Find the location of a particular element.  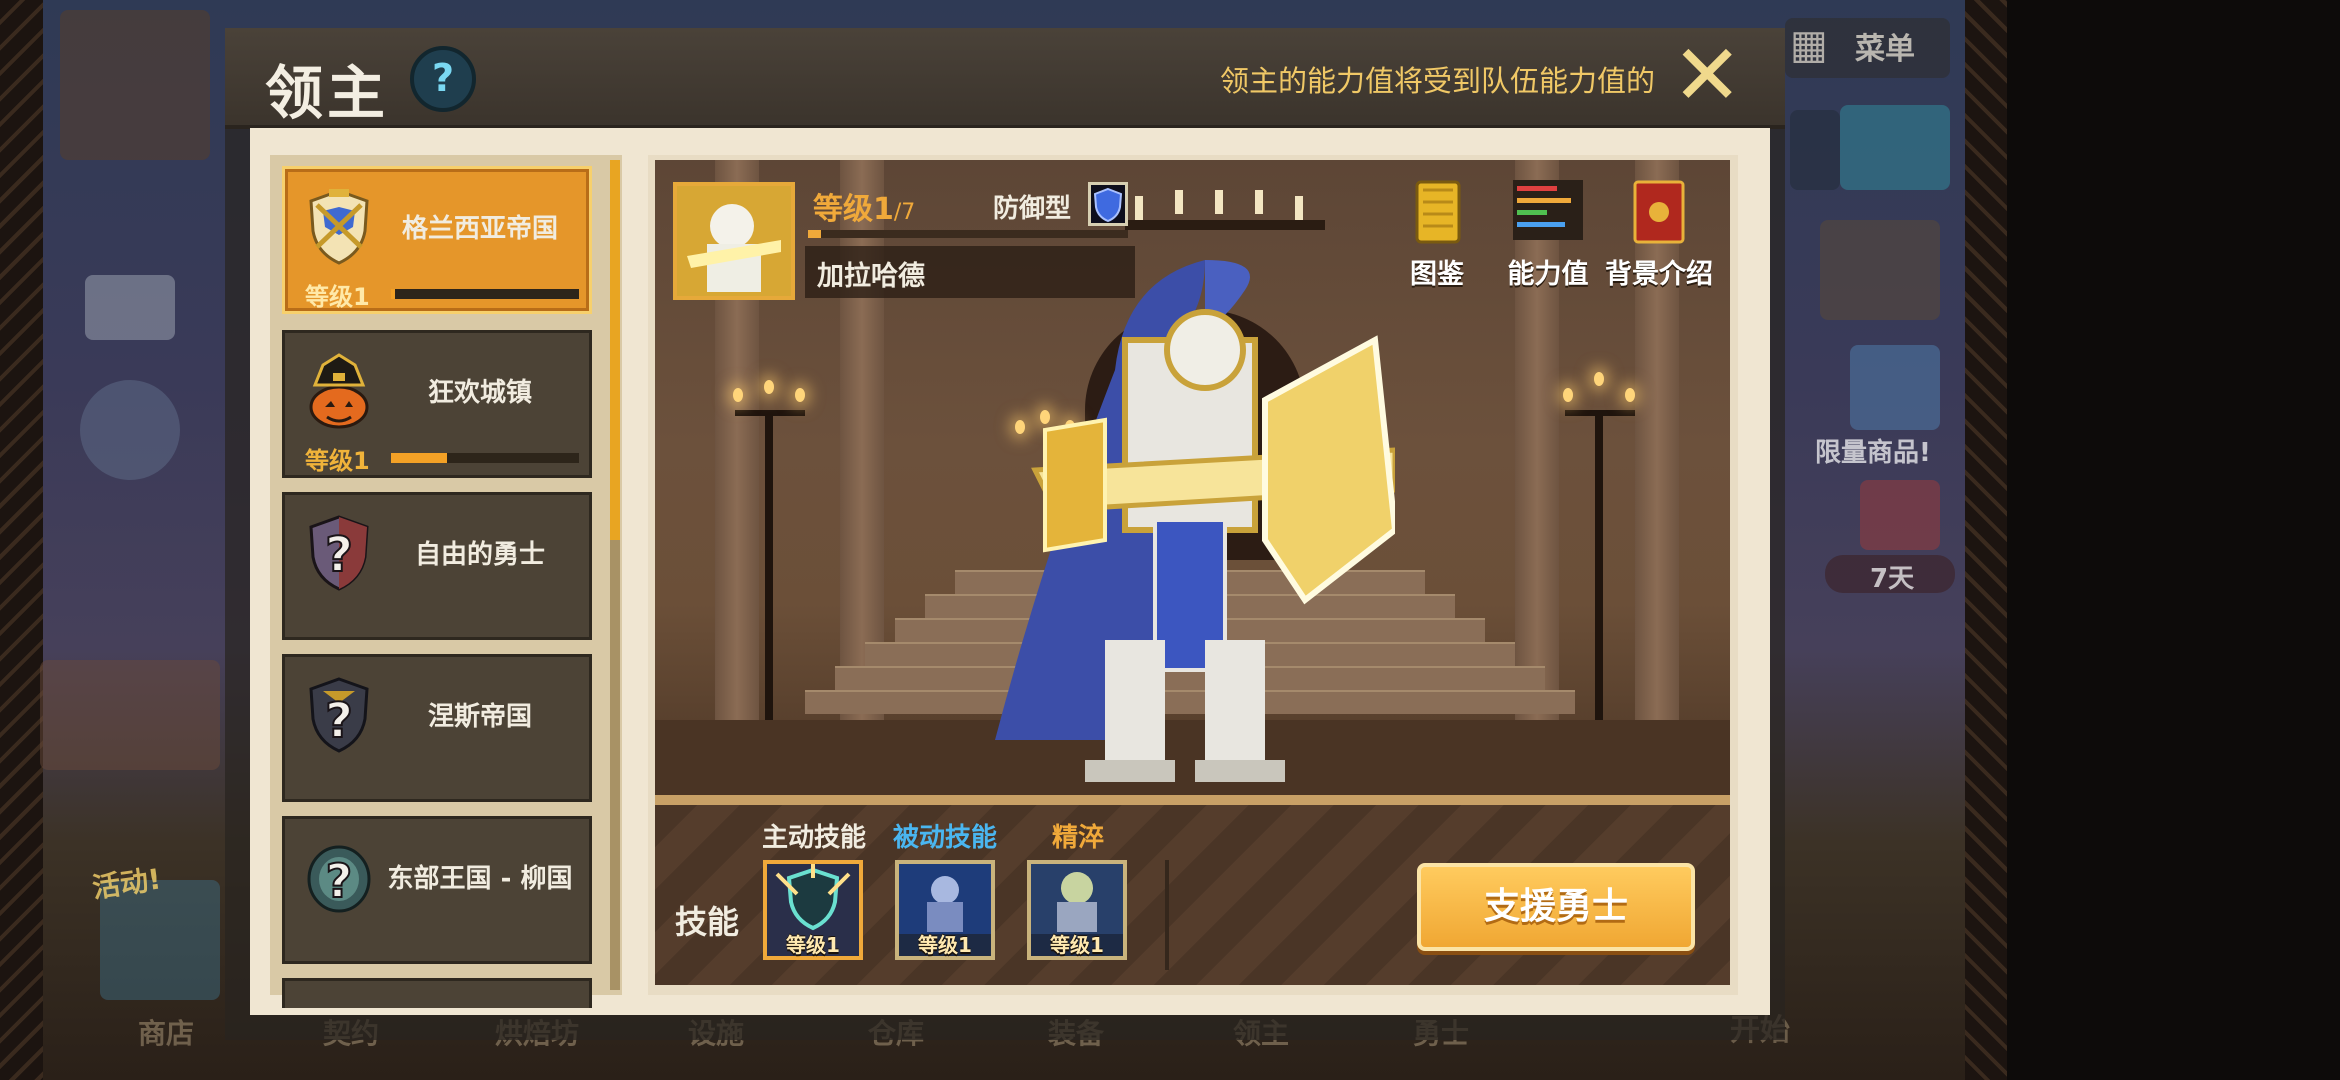

background-story-button: 背景介绍 is located at coordinates (1659, 235).